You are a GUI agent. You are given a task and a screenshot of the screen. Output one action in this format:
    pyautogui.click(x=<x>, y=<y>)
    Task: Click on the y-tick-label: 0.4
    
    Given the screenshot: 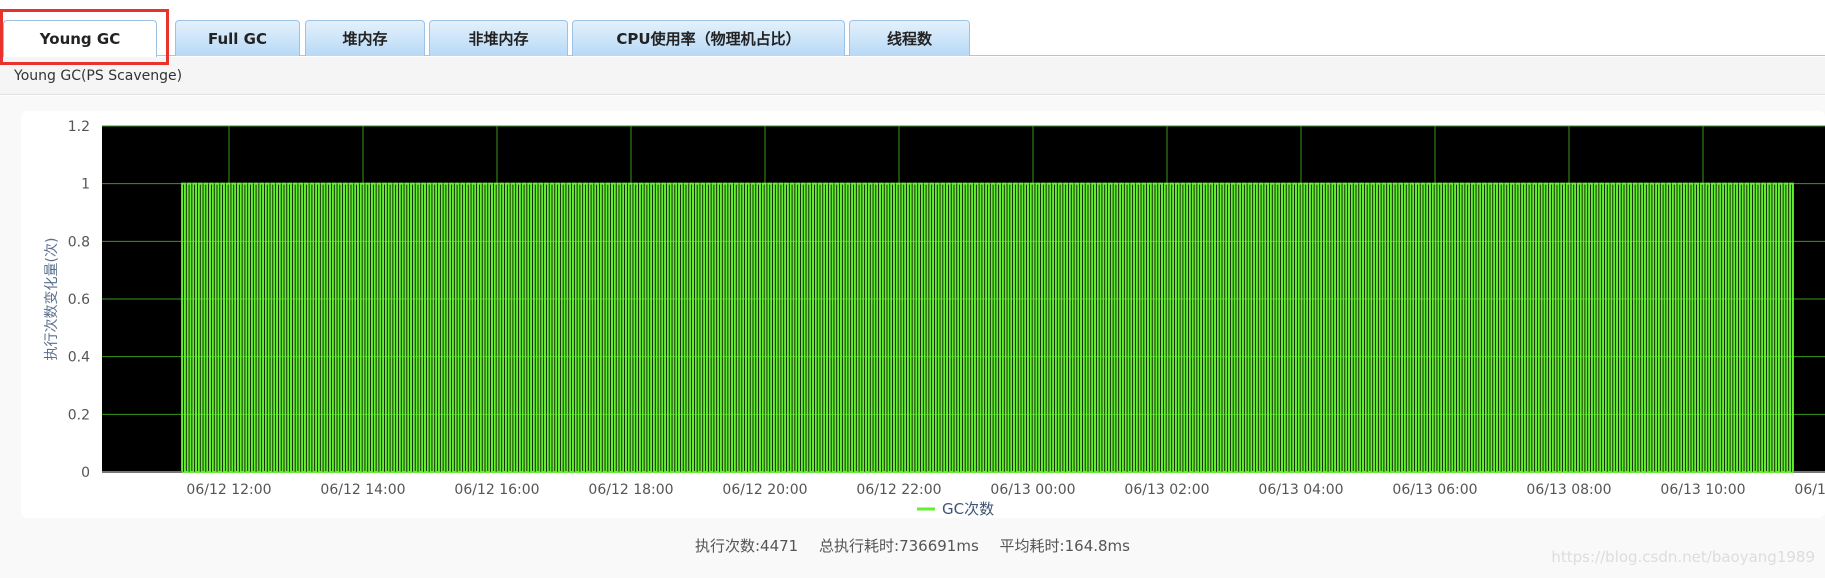 What is the action you would take?
    pyautogui.click(x=79, y=358)
    